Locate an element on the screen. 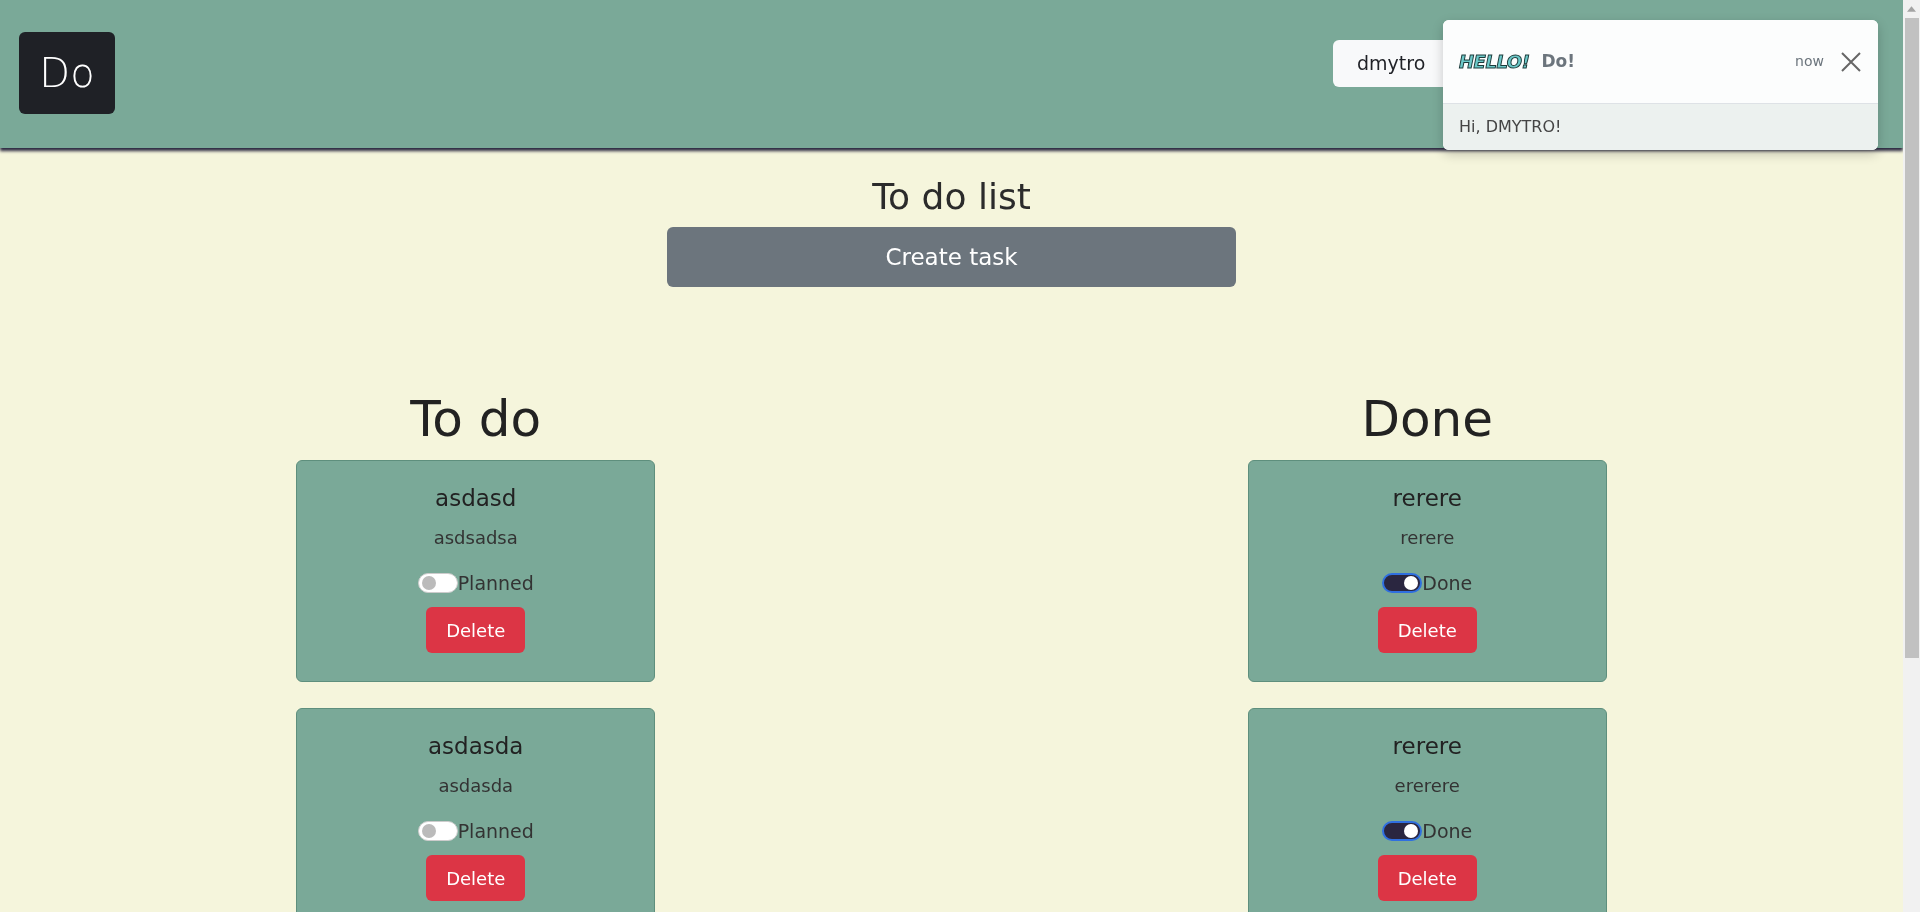 This screenshot has height=912, width=1920. task-description: asdasda is located at coordinates (476, 785).